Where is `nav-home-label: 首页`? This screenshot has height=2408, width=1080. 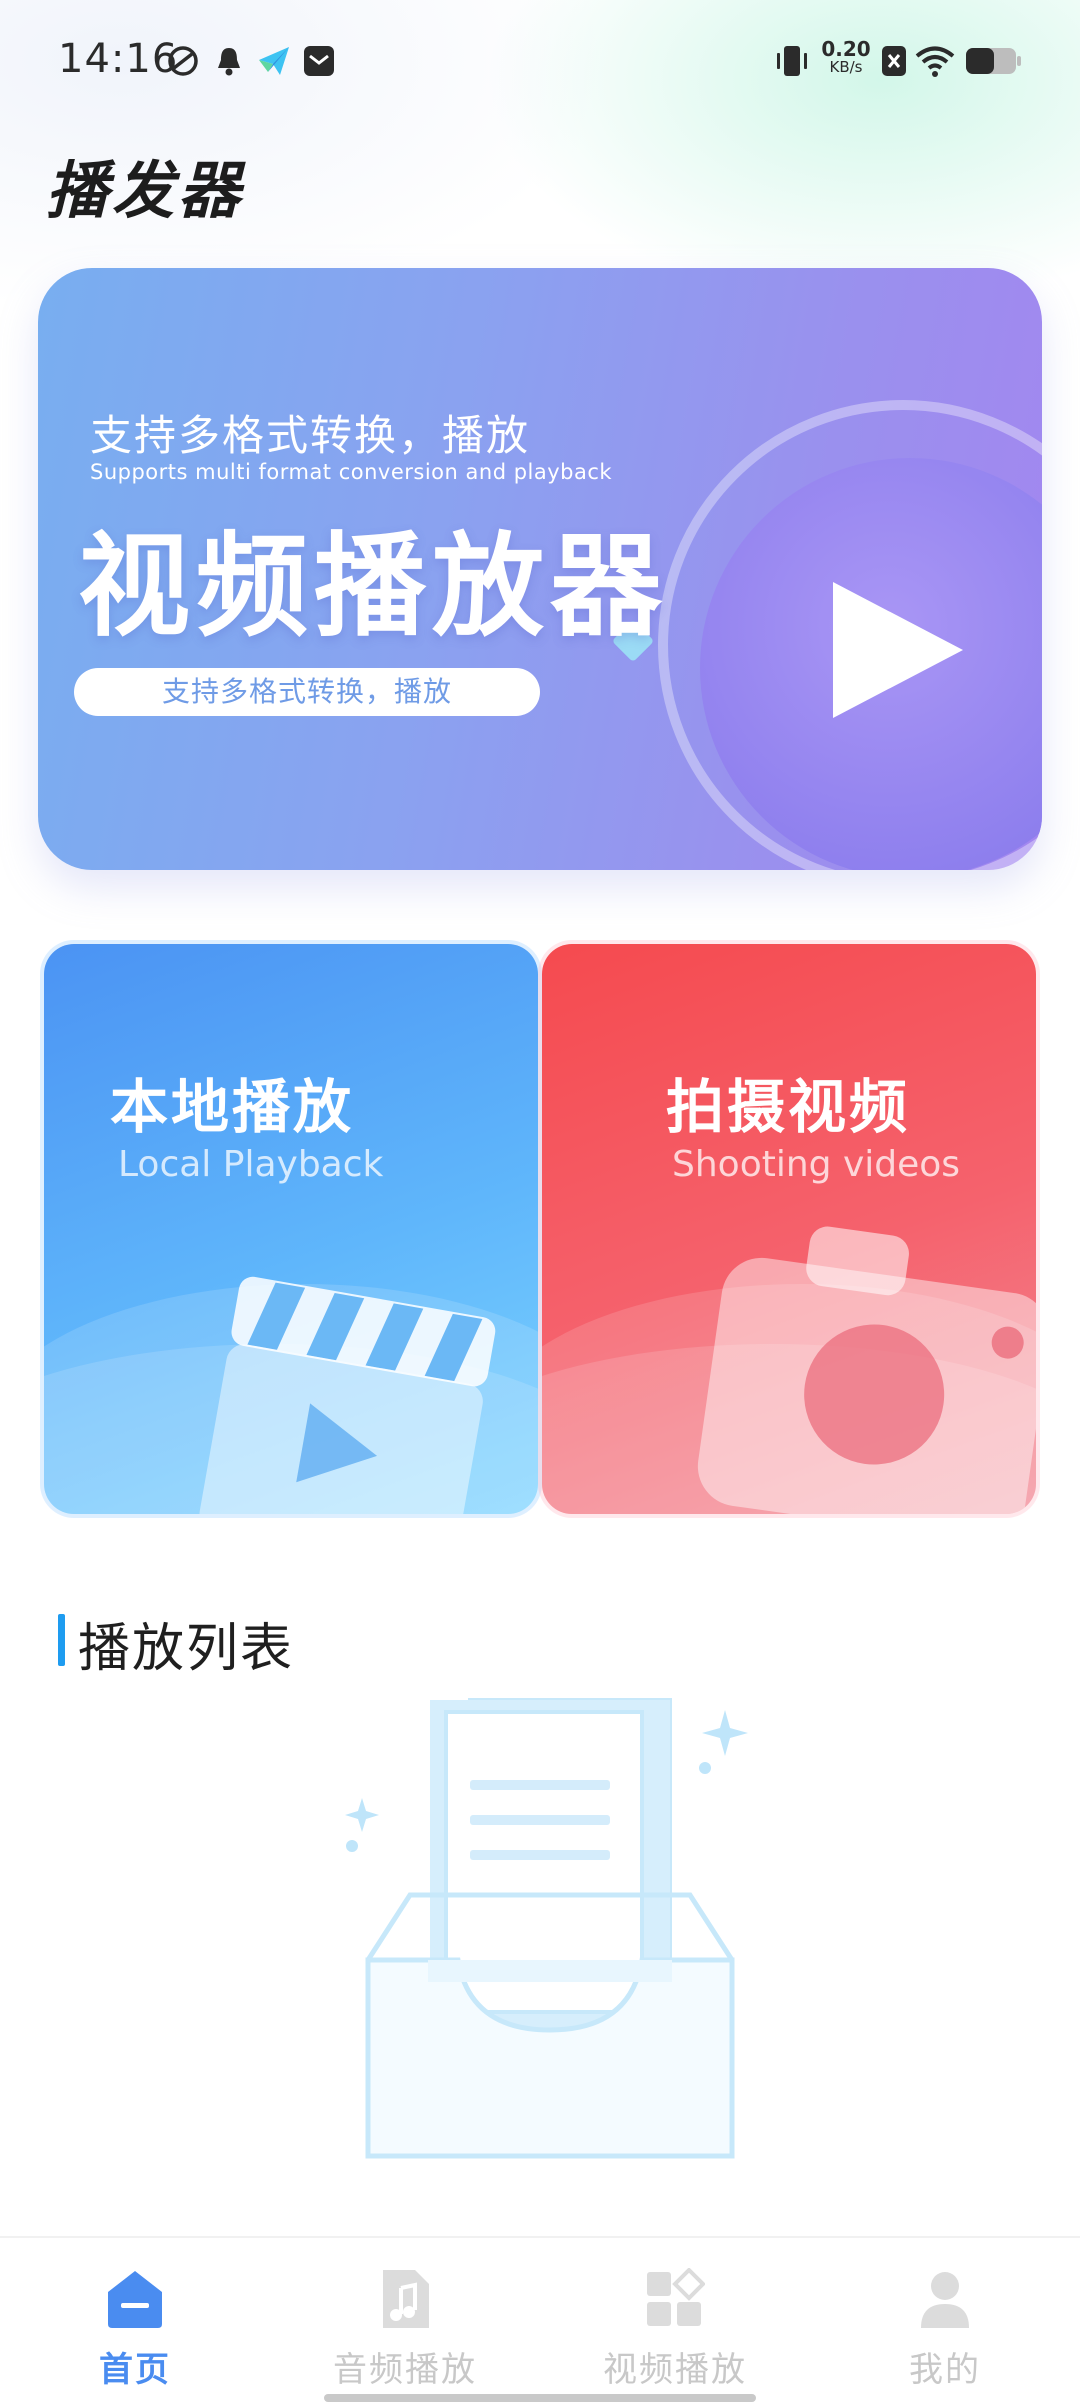
nav-home-label: 首页 is located at coordinates (135, 2370).